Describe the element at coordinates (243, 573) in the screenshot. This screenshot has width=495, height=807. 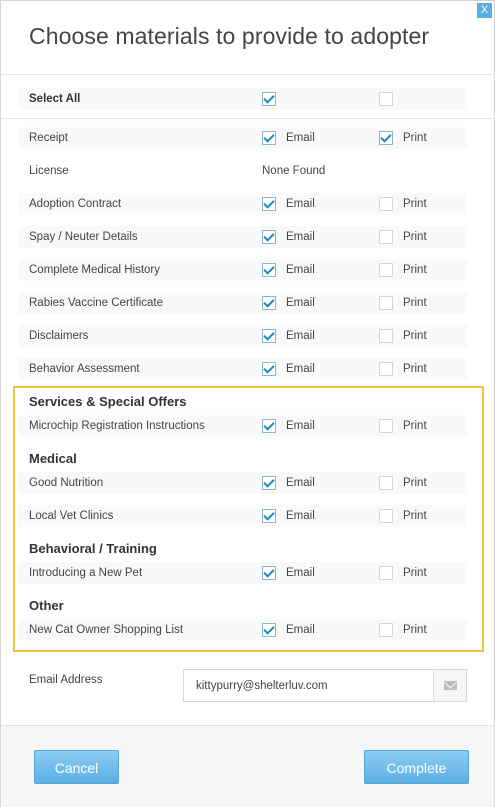
I see `material-row-new-pet: Introducing a New Pet Email Print` at that location.